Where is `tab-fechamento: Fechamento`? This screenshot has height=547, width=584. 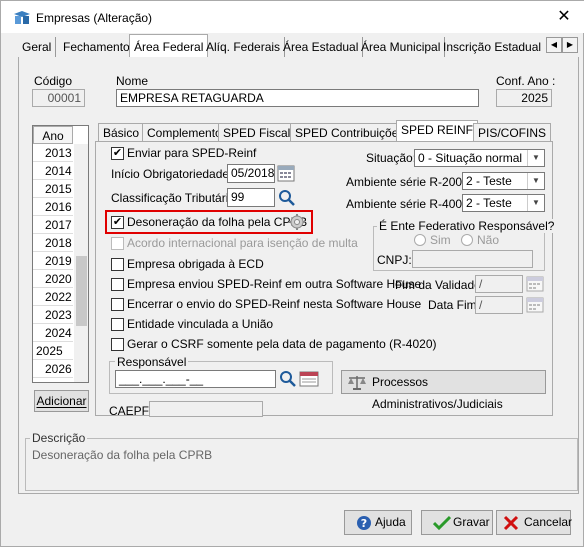
tab-fechamento: Fechamento is located at coordinates (97, 47).